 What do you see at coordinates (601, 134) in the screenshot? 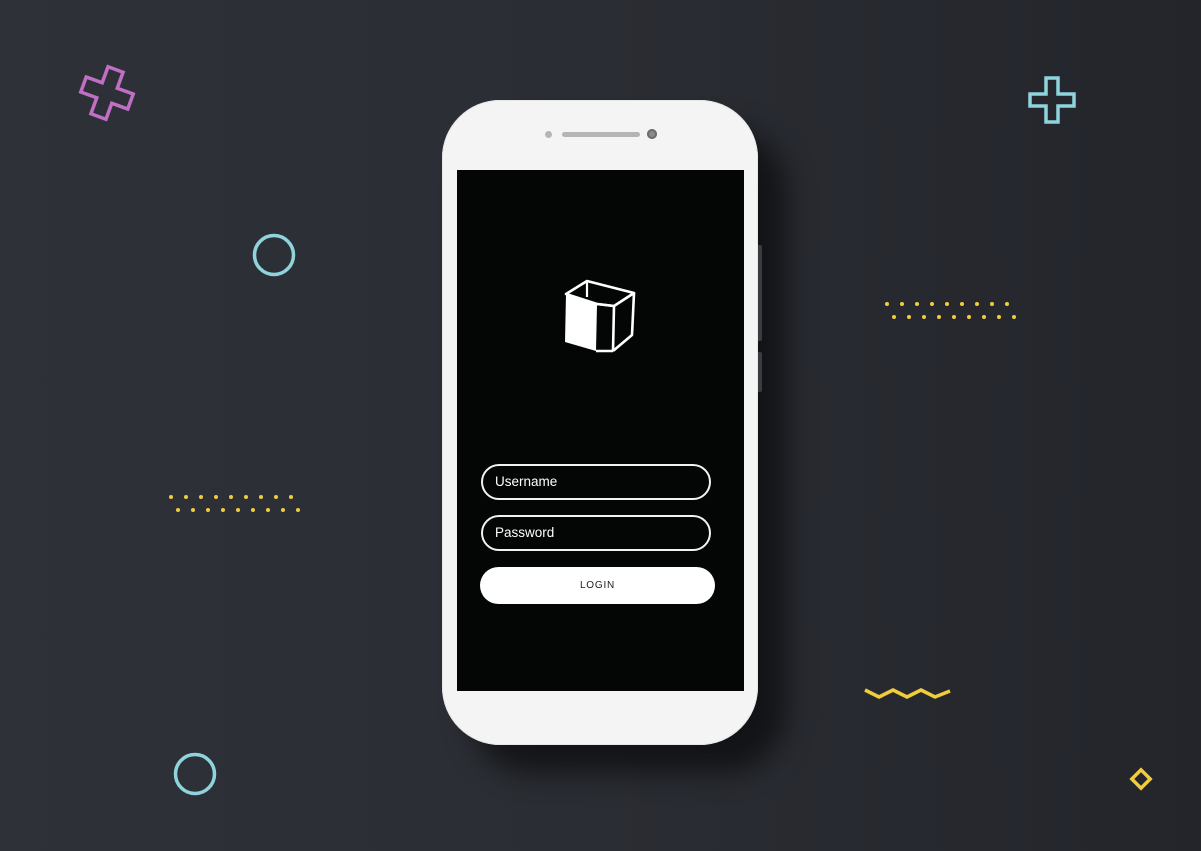
I see `phone-speaker` at bounding box center [601, 134].